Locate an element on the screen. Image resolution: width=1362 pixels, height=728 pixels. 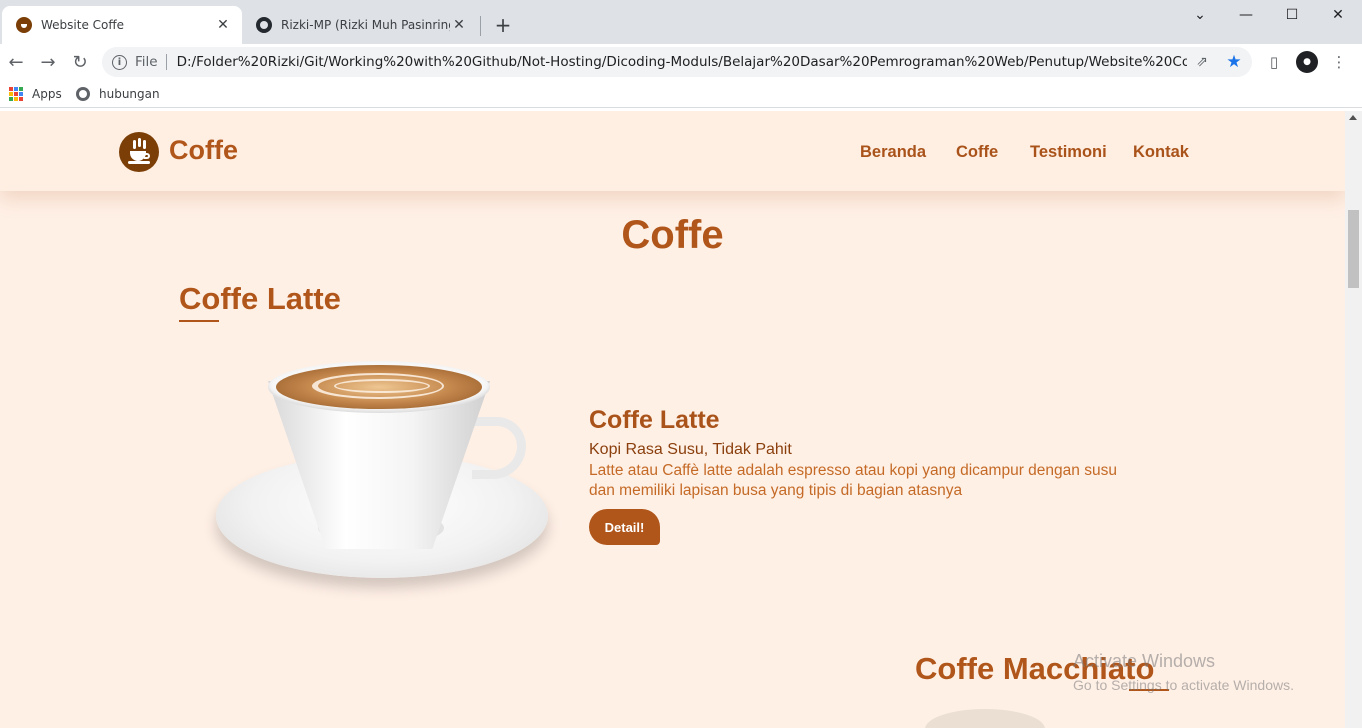
profile-button: ● is located at coordinates (1307, 62).